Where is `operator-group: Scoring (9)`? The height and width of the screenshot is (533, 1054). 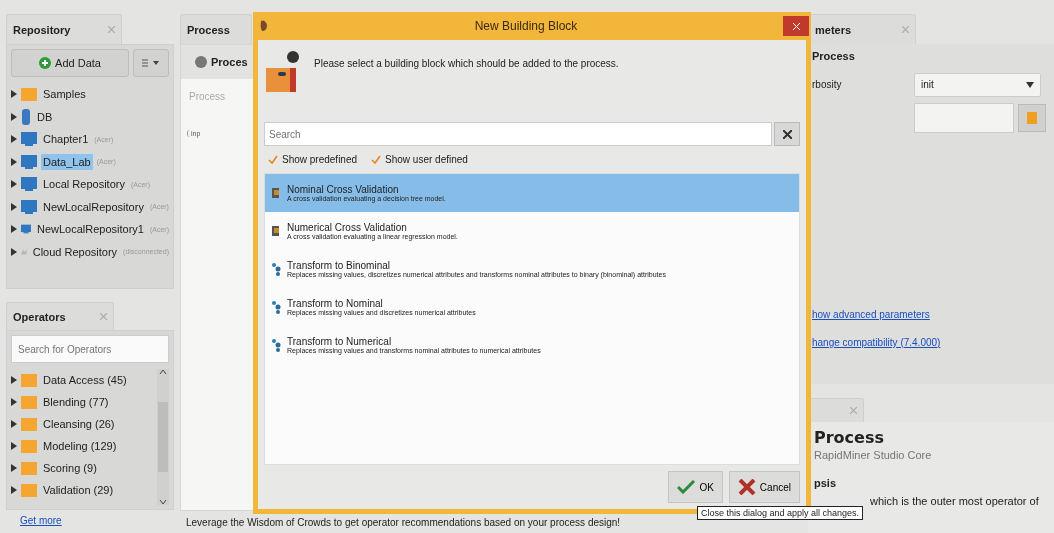
operator-group: Scoring (9) is located at coordinates (70, 468).